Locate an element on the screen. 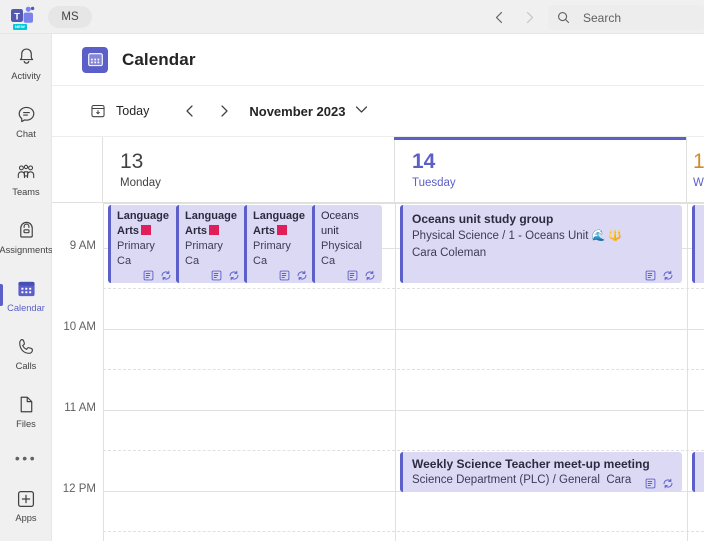 The width and height of the screenshot is (704, 541). bell-icon is located at coordinates (26, 57).